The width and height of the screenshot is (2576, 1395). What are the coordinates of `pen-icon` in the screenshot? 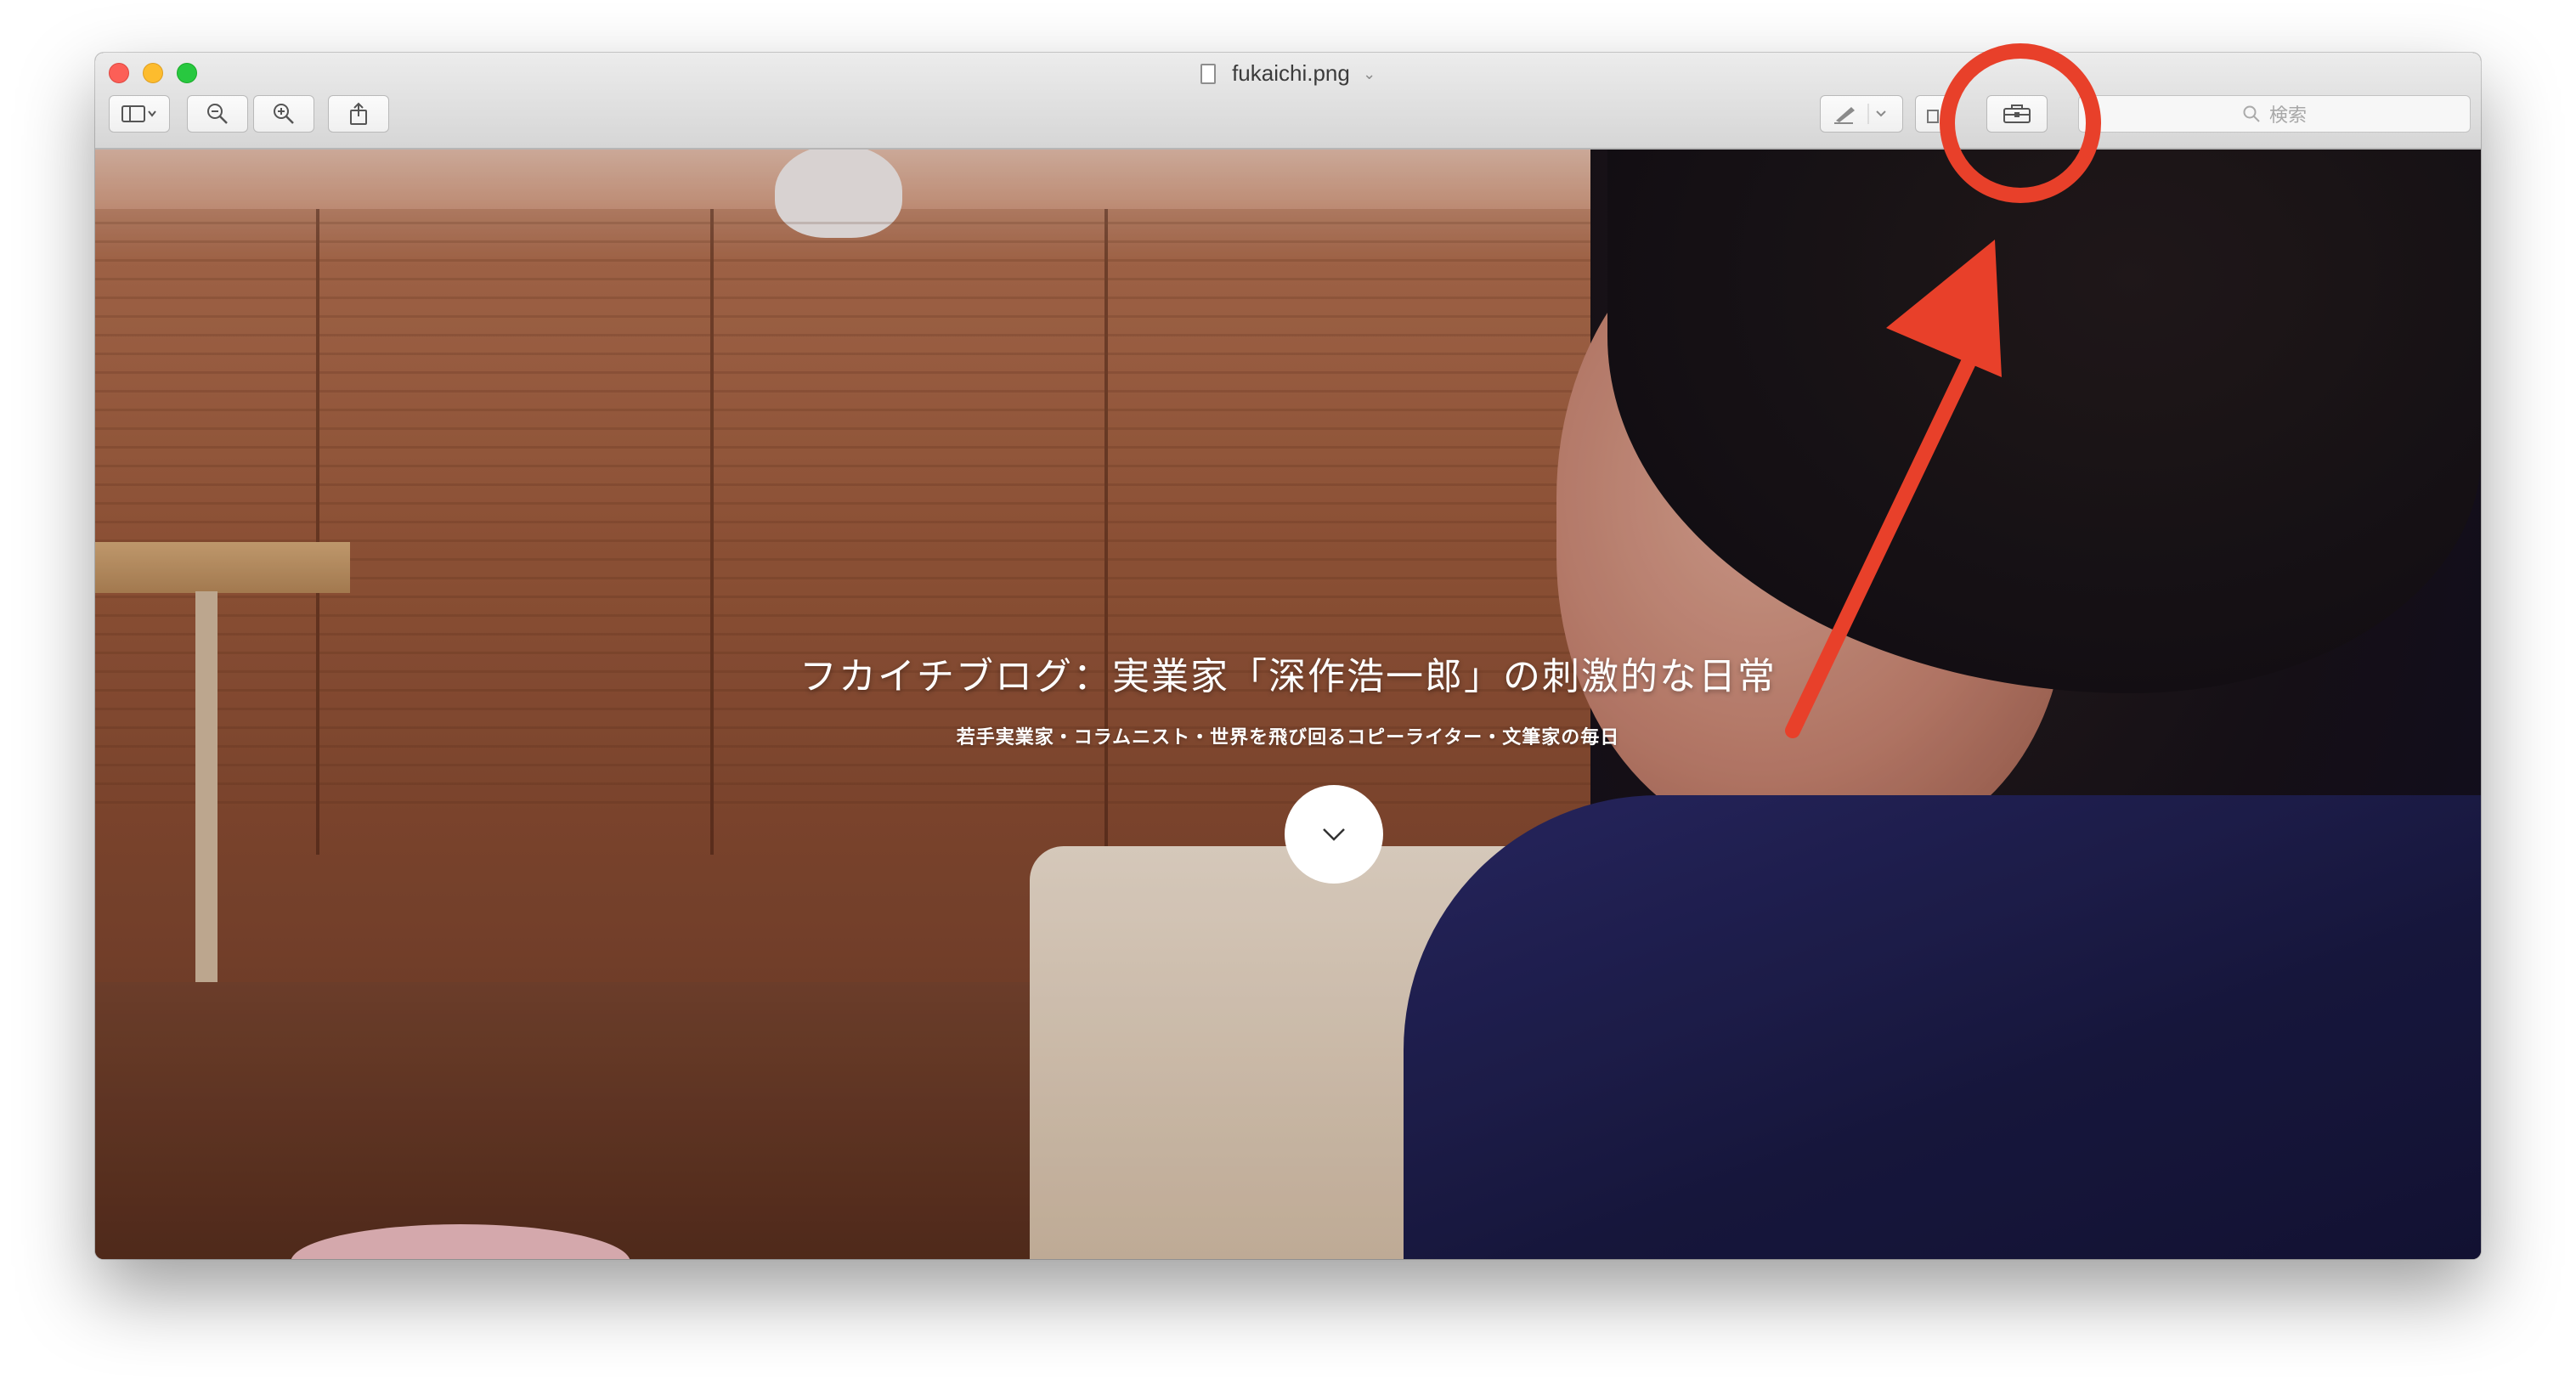 It's located at (1860, 114).